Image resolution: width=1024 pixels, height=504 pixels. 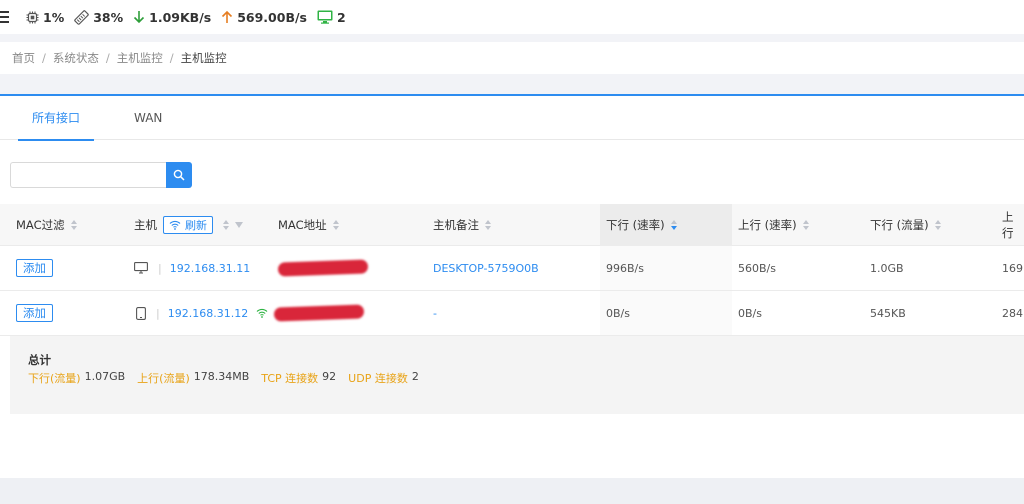 I want to click on refresh-button: 刷新, so click(x=188, y=225).